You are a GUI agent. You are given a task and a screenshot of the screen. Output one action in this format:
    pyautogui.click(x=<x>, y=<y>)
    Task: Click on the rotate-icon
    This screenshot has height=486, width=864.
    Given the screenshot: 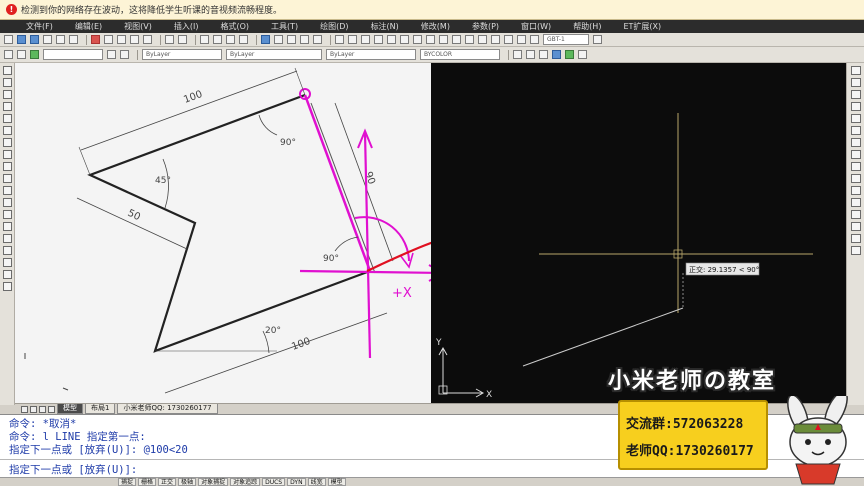 What is the action you would take?
    pyautogui.click(x=856, y=142)
    